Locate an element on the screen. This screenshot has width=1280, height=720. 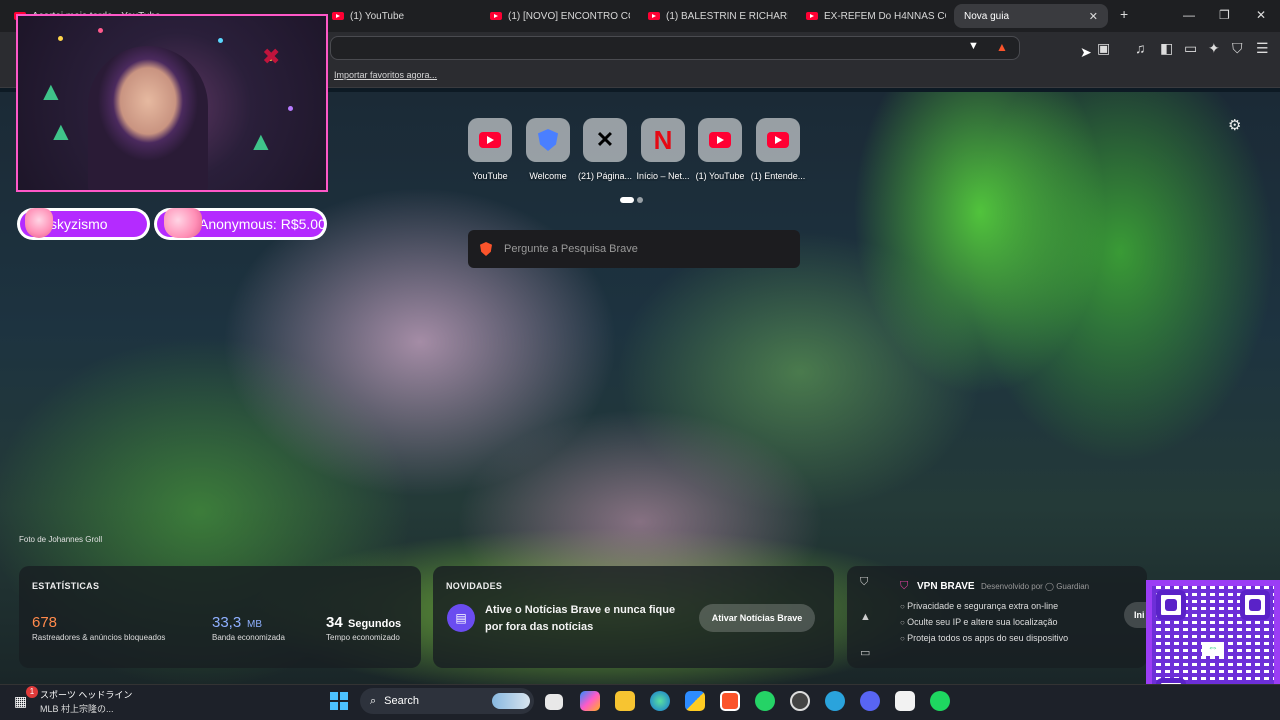
taskbar-search: ⌕ Search is located at coordinates (447, 701).